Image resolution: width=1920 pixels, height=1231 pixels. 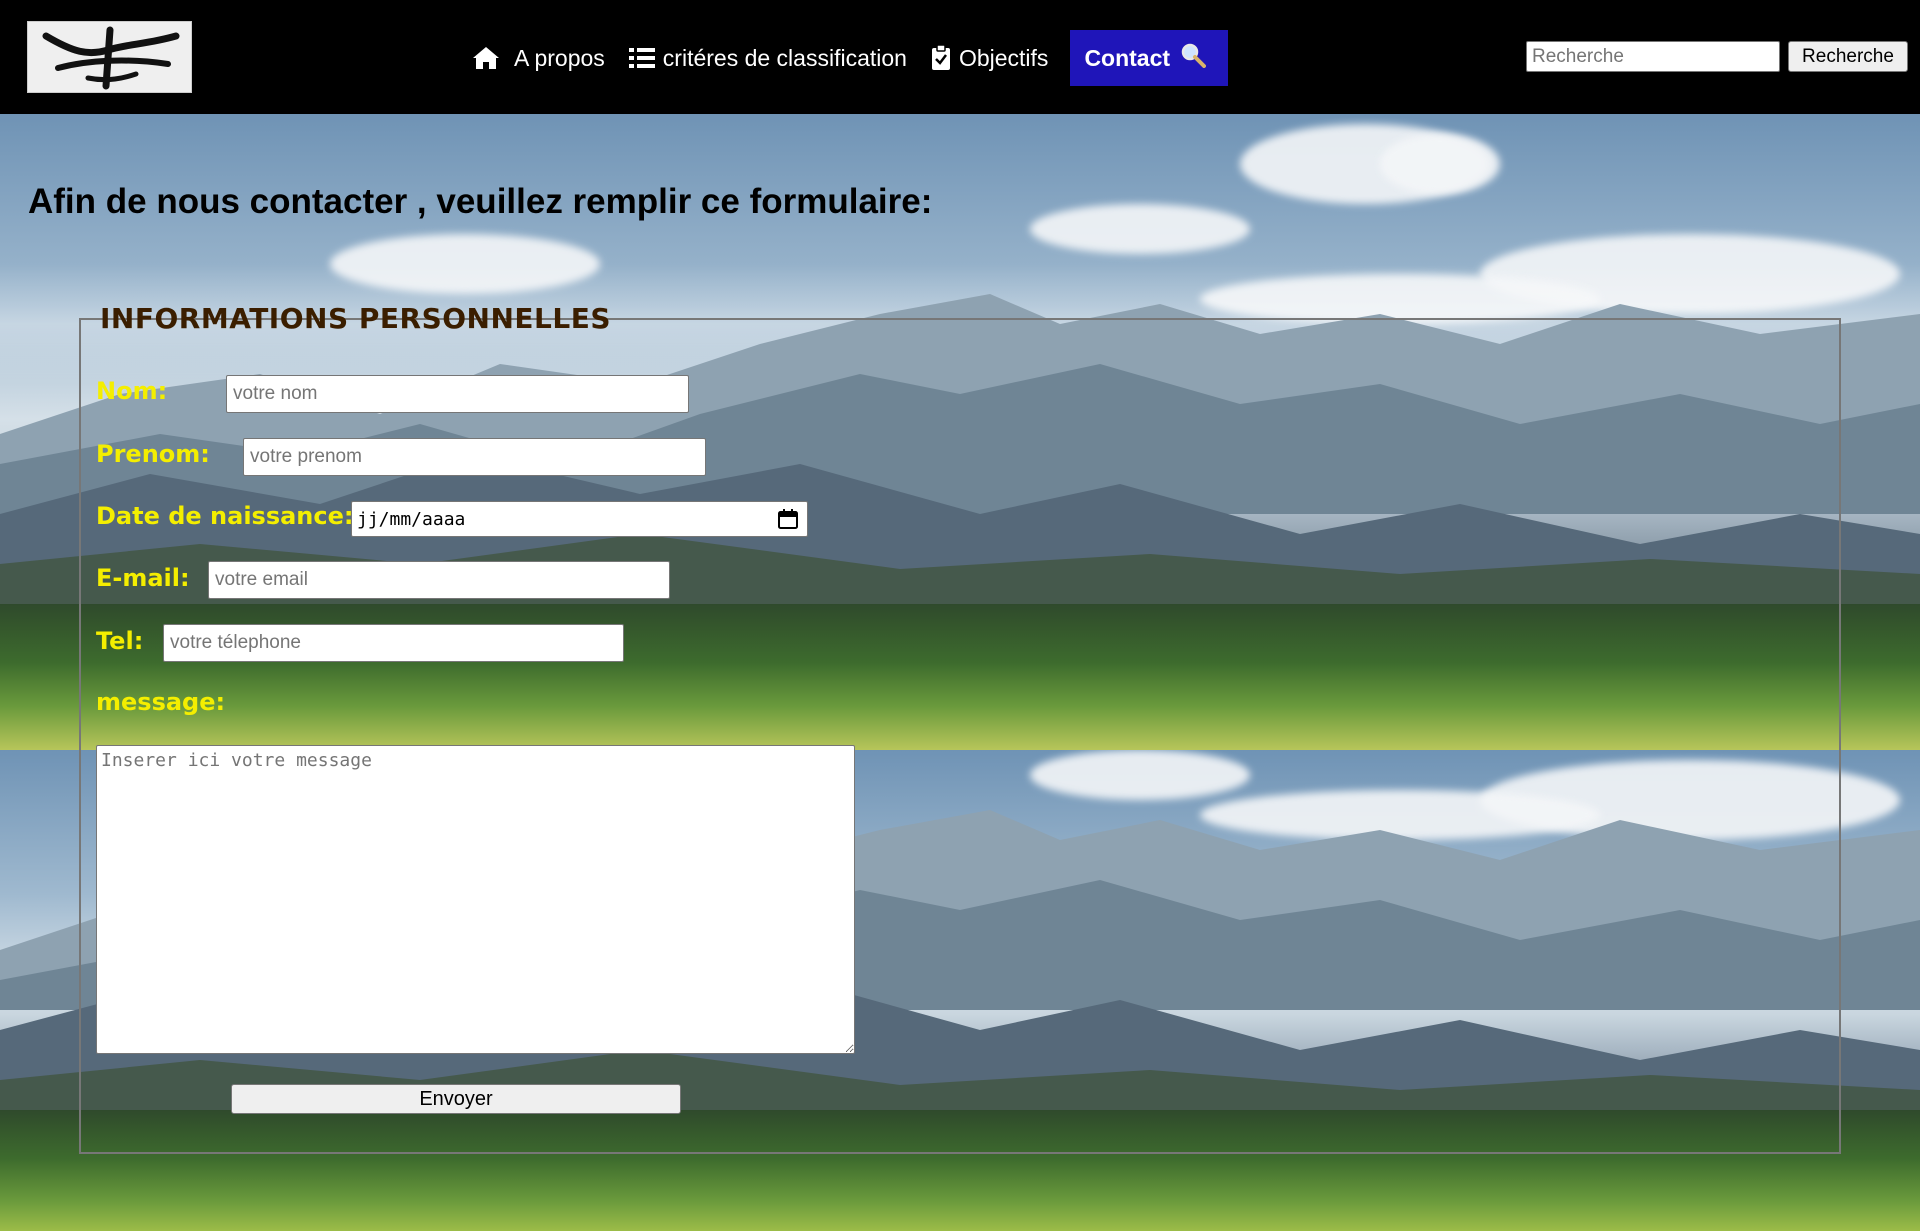 I want to click on tel-label: Tel:, so click(x=120, y=641).